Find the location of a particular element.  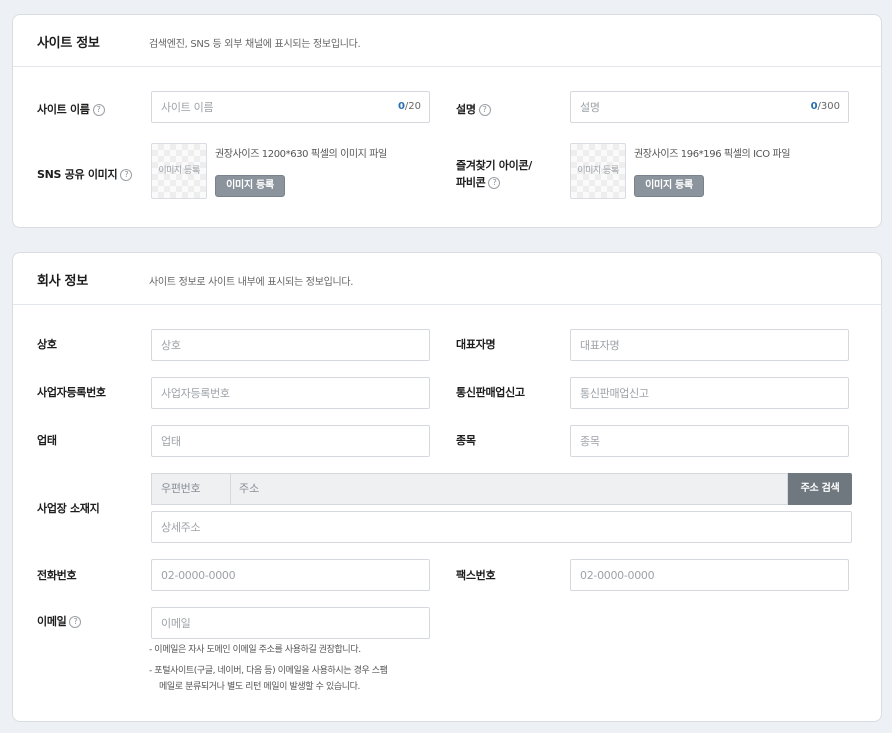

sns-image-label: SNS 공유 이미지? is located at coordinates (85, 174).